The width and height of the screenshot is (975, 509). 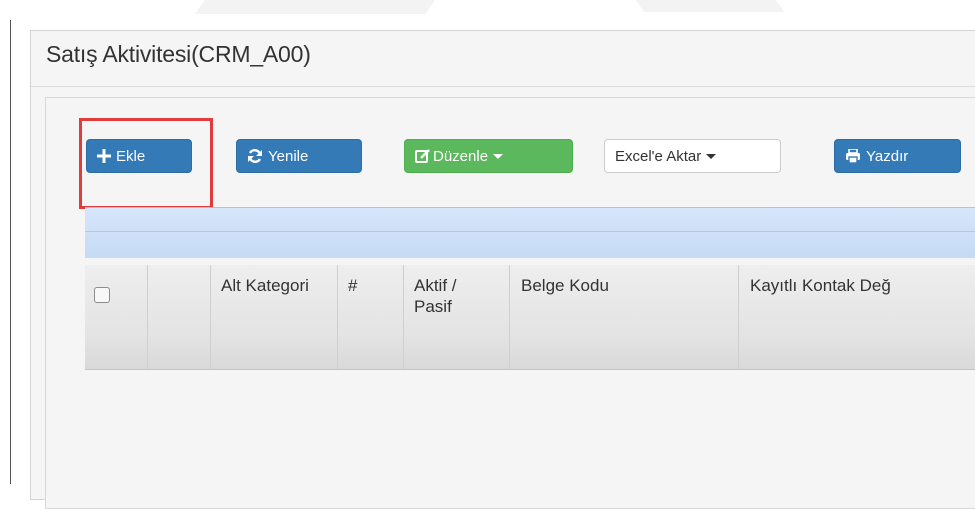 I want to click on header-col-empty, so click(x=178, y=317).